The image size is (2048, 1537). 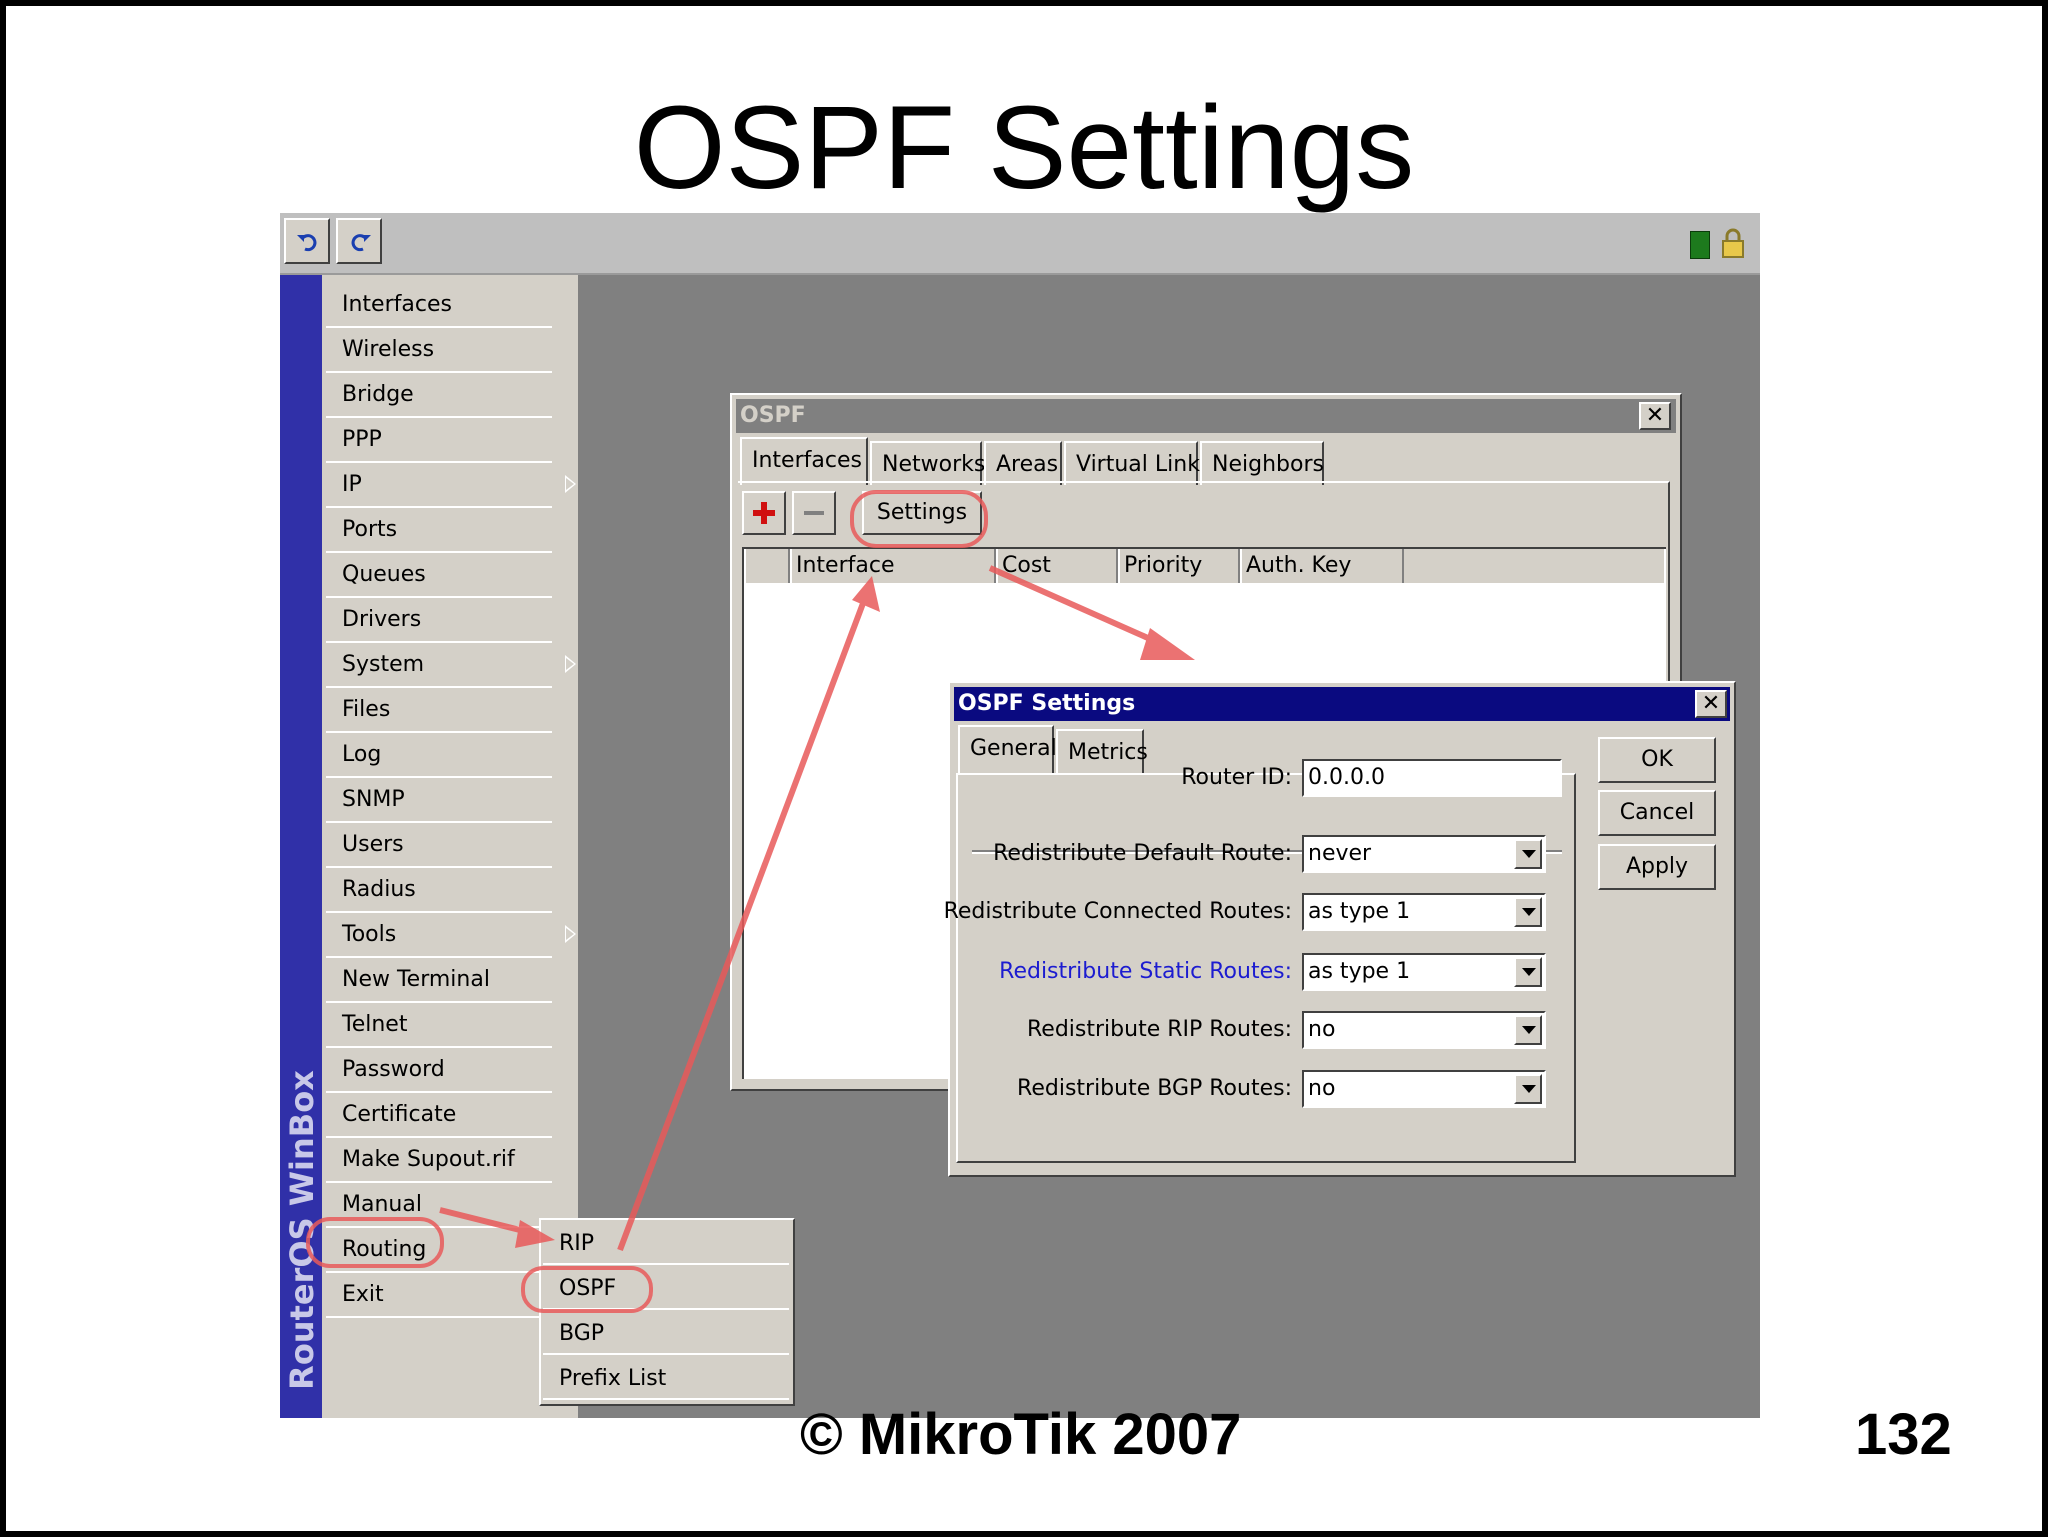 I want to click on field-value: never, so click(x=1340, y=853).